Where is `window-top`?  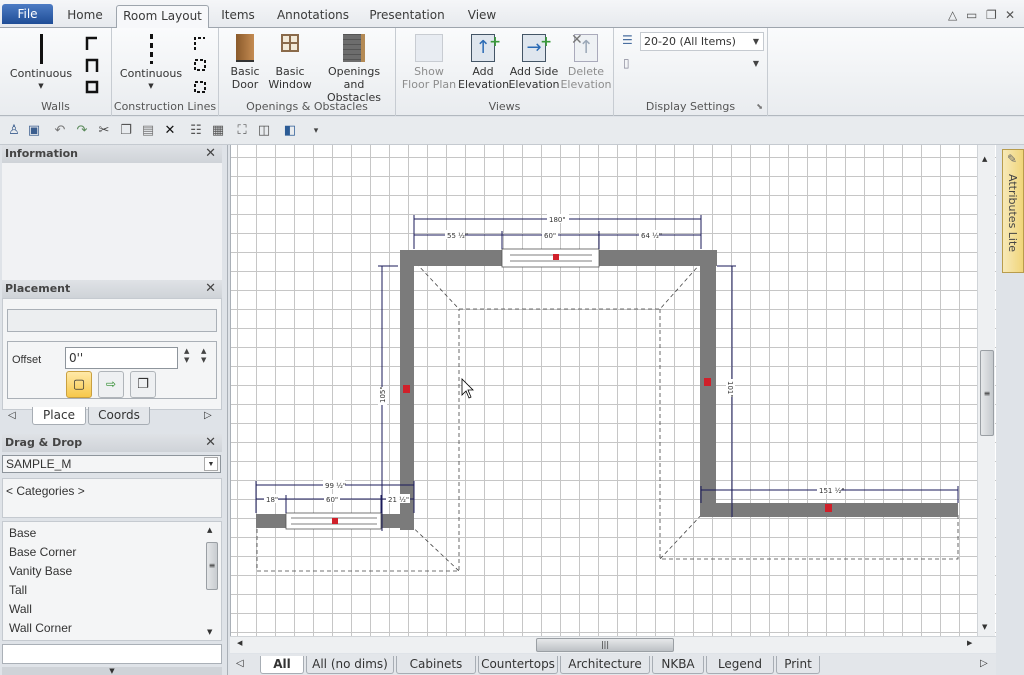
window-top is located at coordinates (550, 258).